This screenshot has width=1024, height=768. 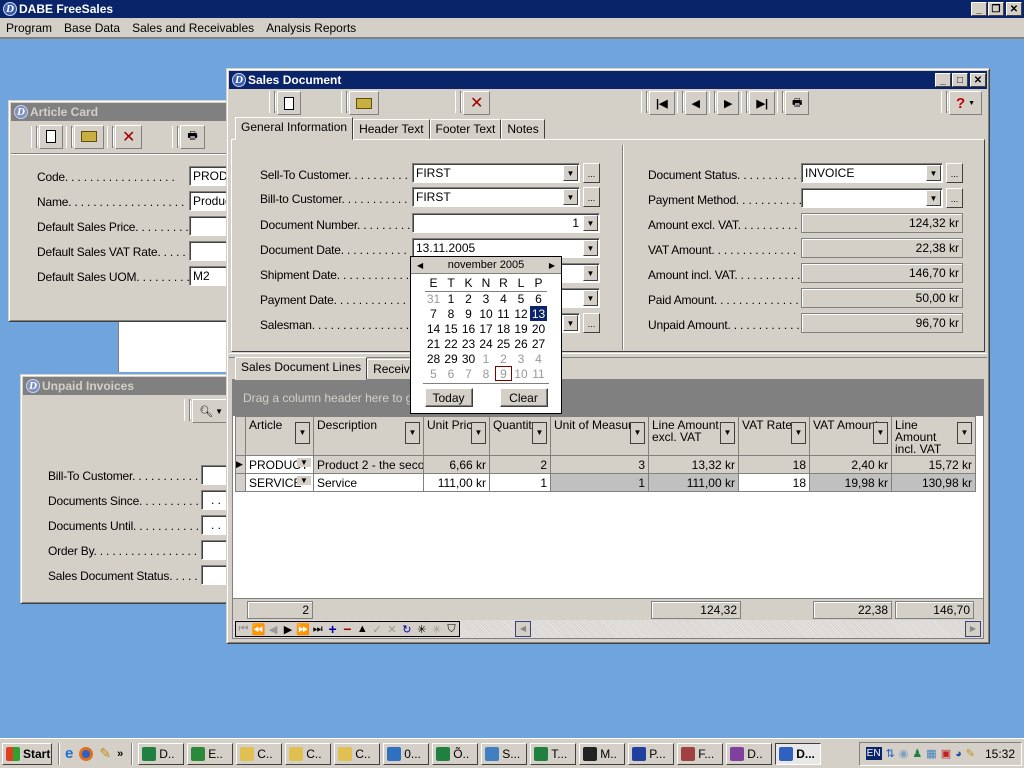 I want to click on calendar-day: 10, so click(x=521, y=373).